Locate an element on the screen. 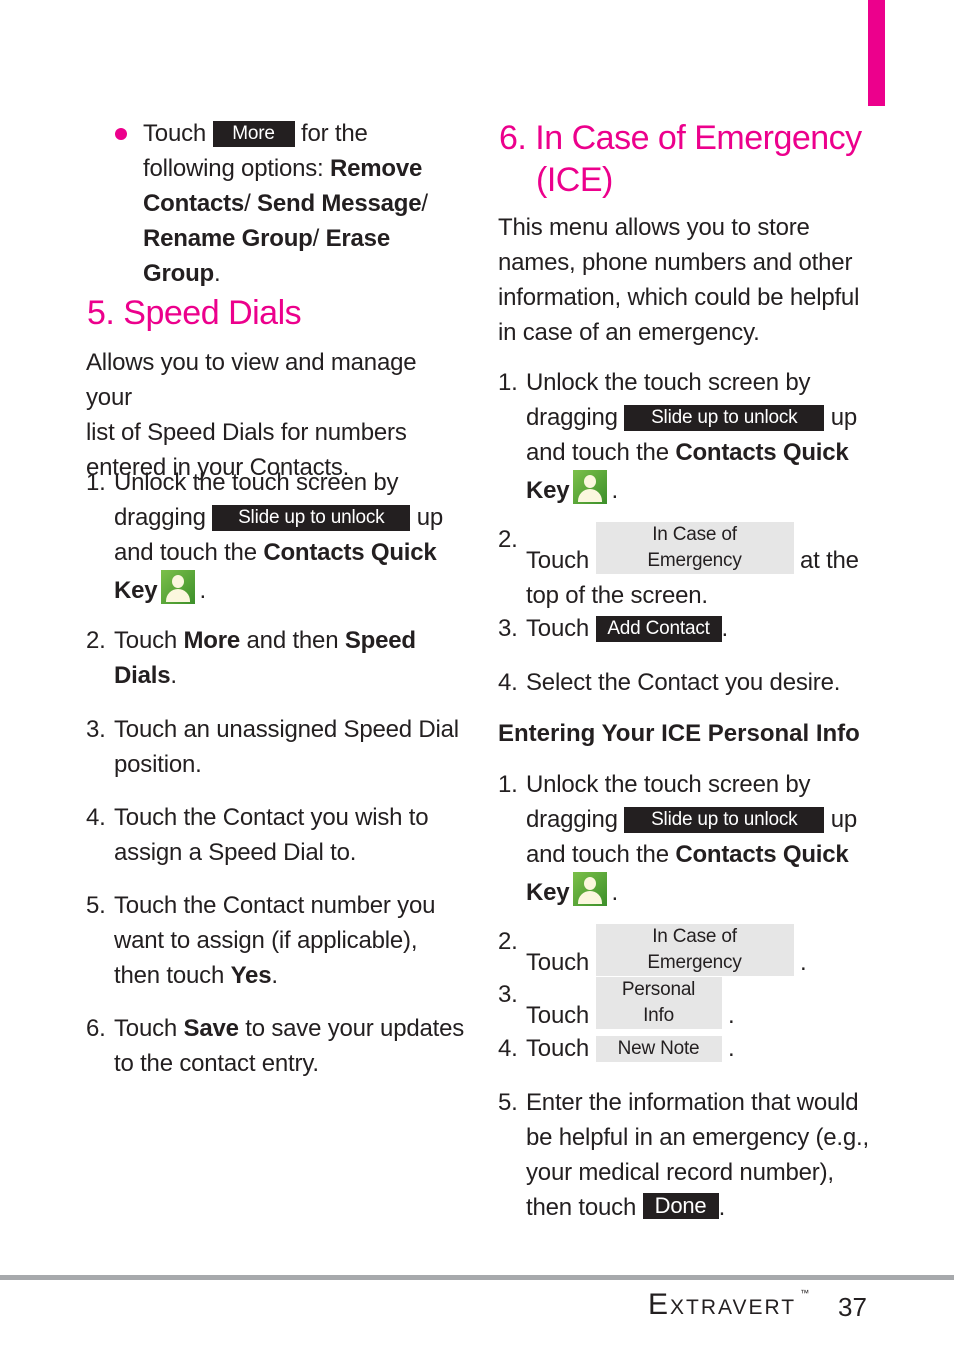  new-note-button: New Note is located at coordinates (658, 1049).